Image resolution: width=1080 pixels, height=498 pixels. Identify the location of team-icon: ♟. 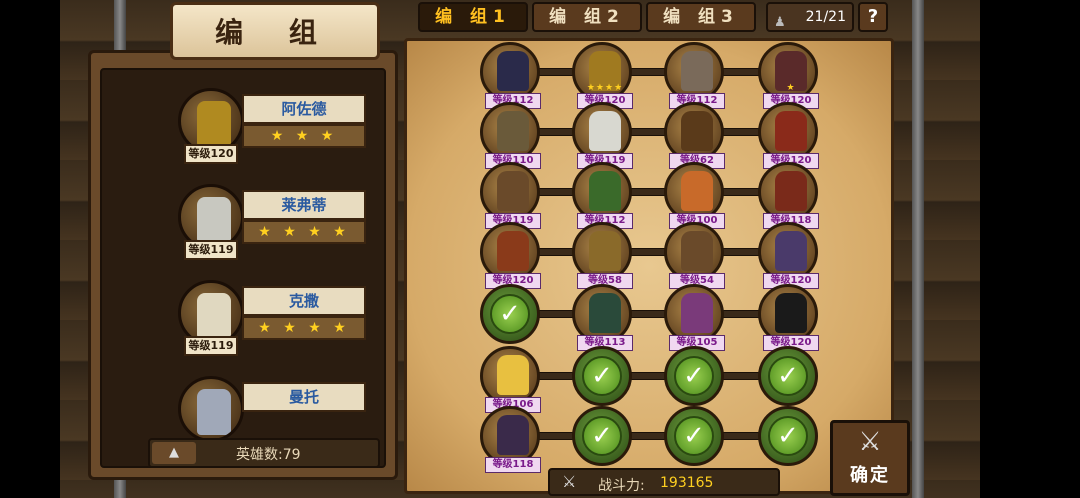
(780, 22).